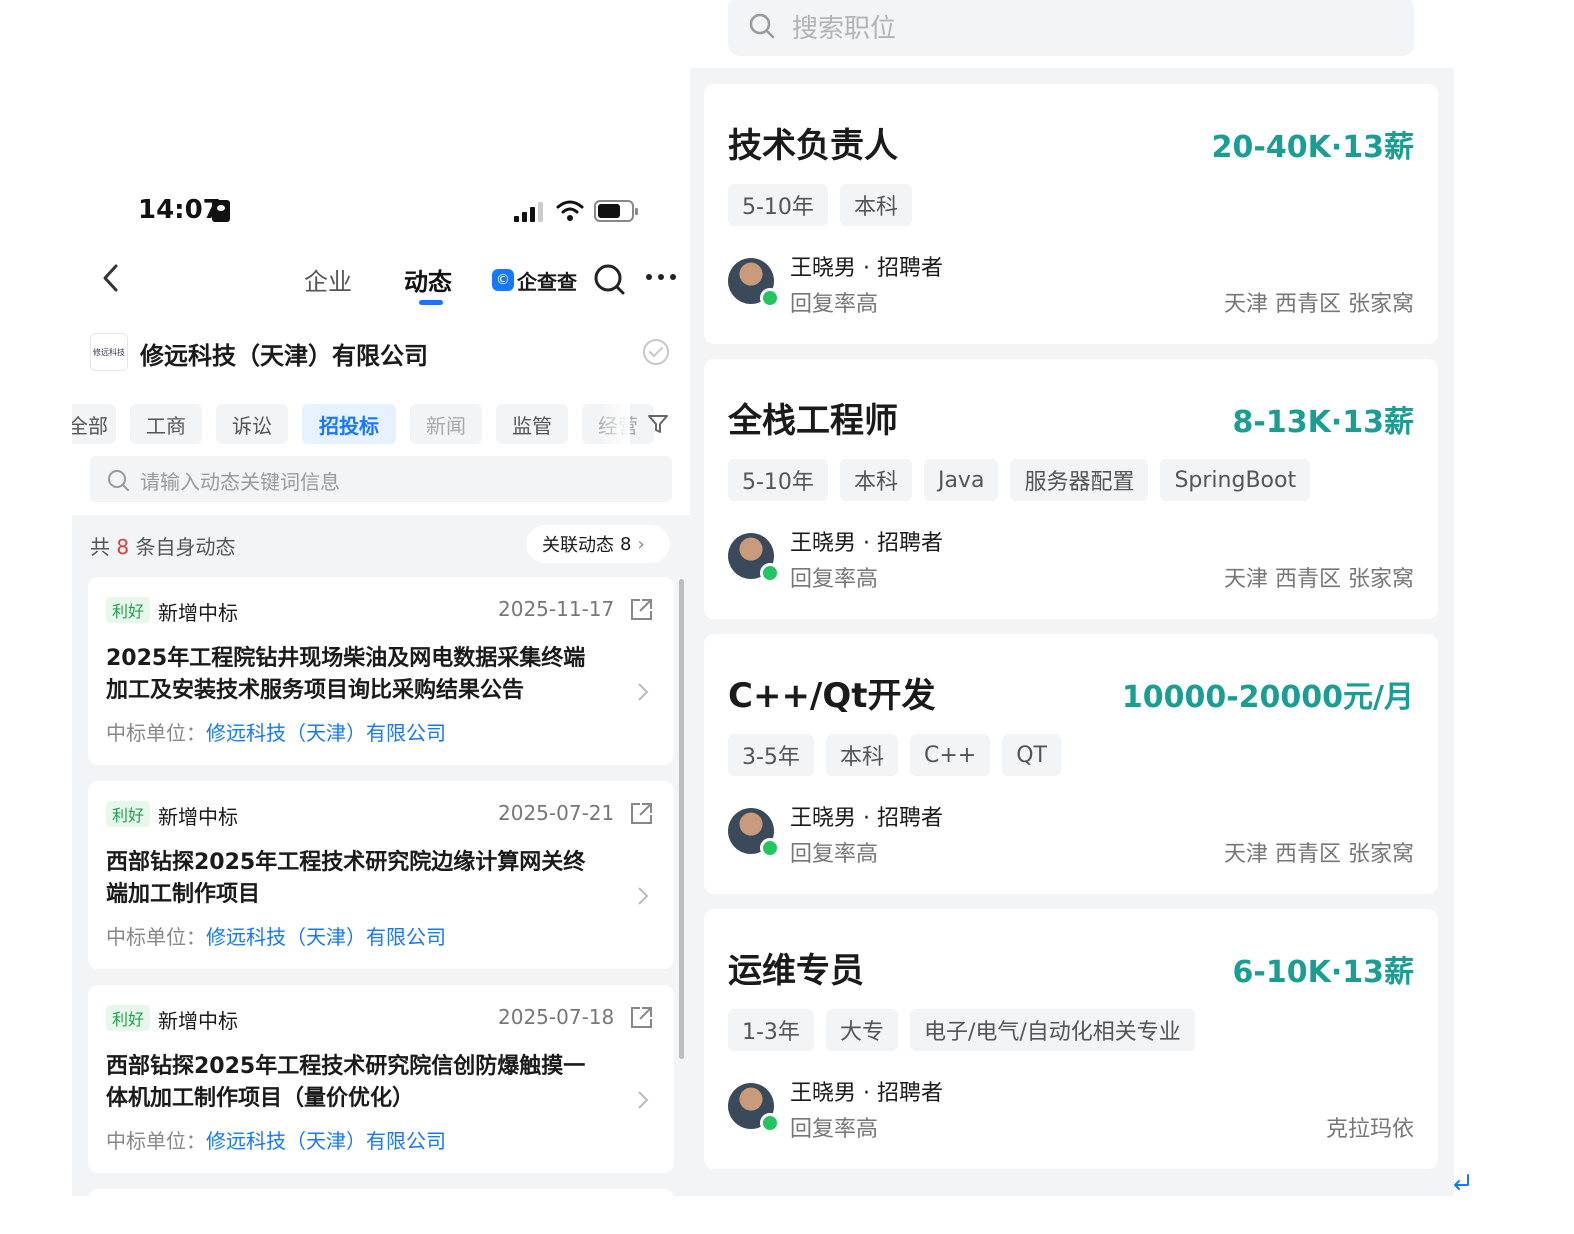  Describe the element at coordinates (252, 424) in the screenshot. I see `filter-litigation: 诉讼` at that location.